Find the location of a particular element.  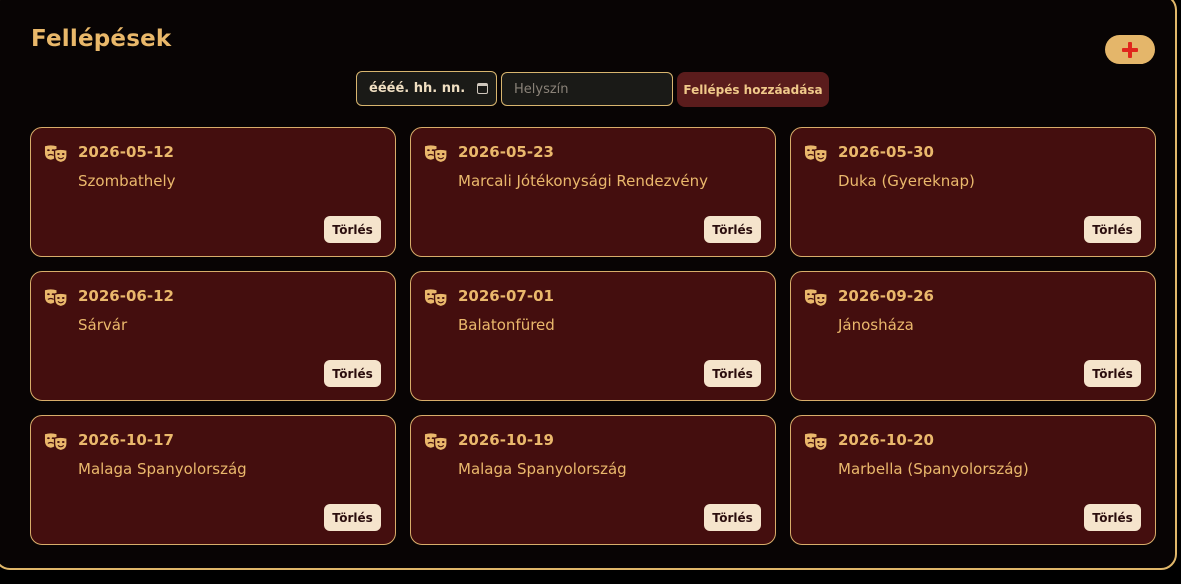

event-place: Marbella (Spanyolország) is located at coordinates (933, 469).